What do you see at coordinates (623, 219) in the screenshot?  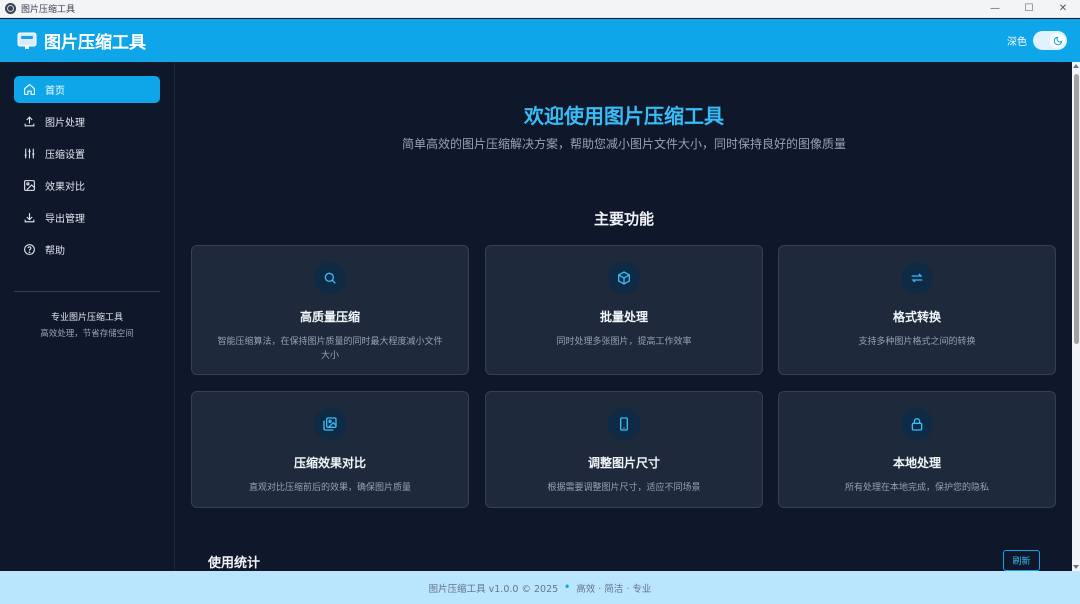 I see `features-section-title: 主要功能` at bounding box center [623, 219].